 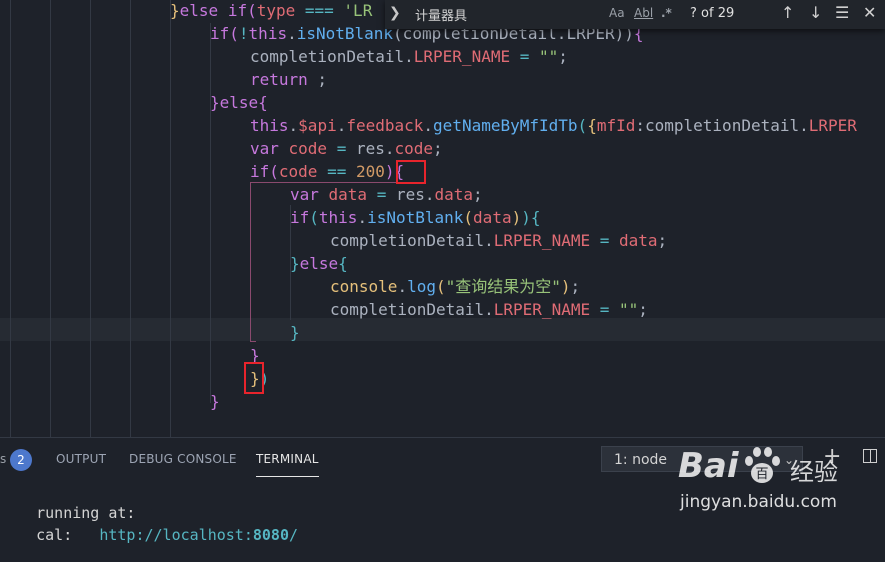 I want to click on code-line: return ;, so click(x=288, y=79).